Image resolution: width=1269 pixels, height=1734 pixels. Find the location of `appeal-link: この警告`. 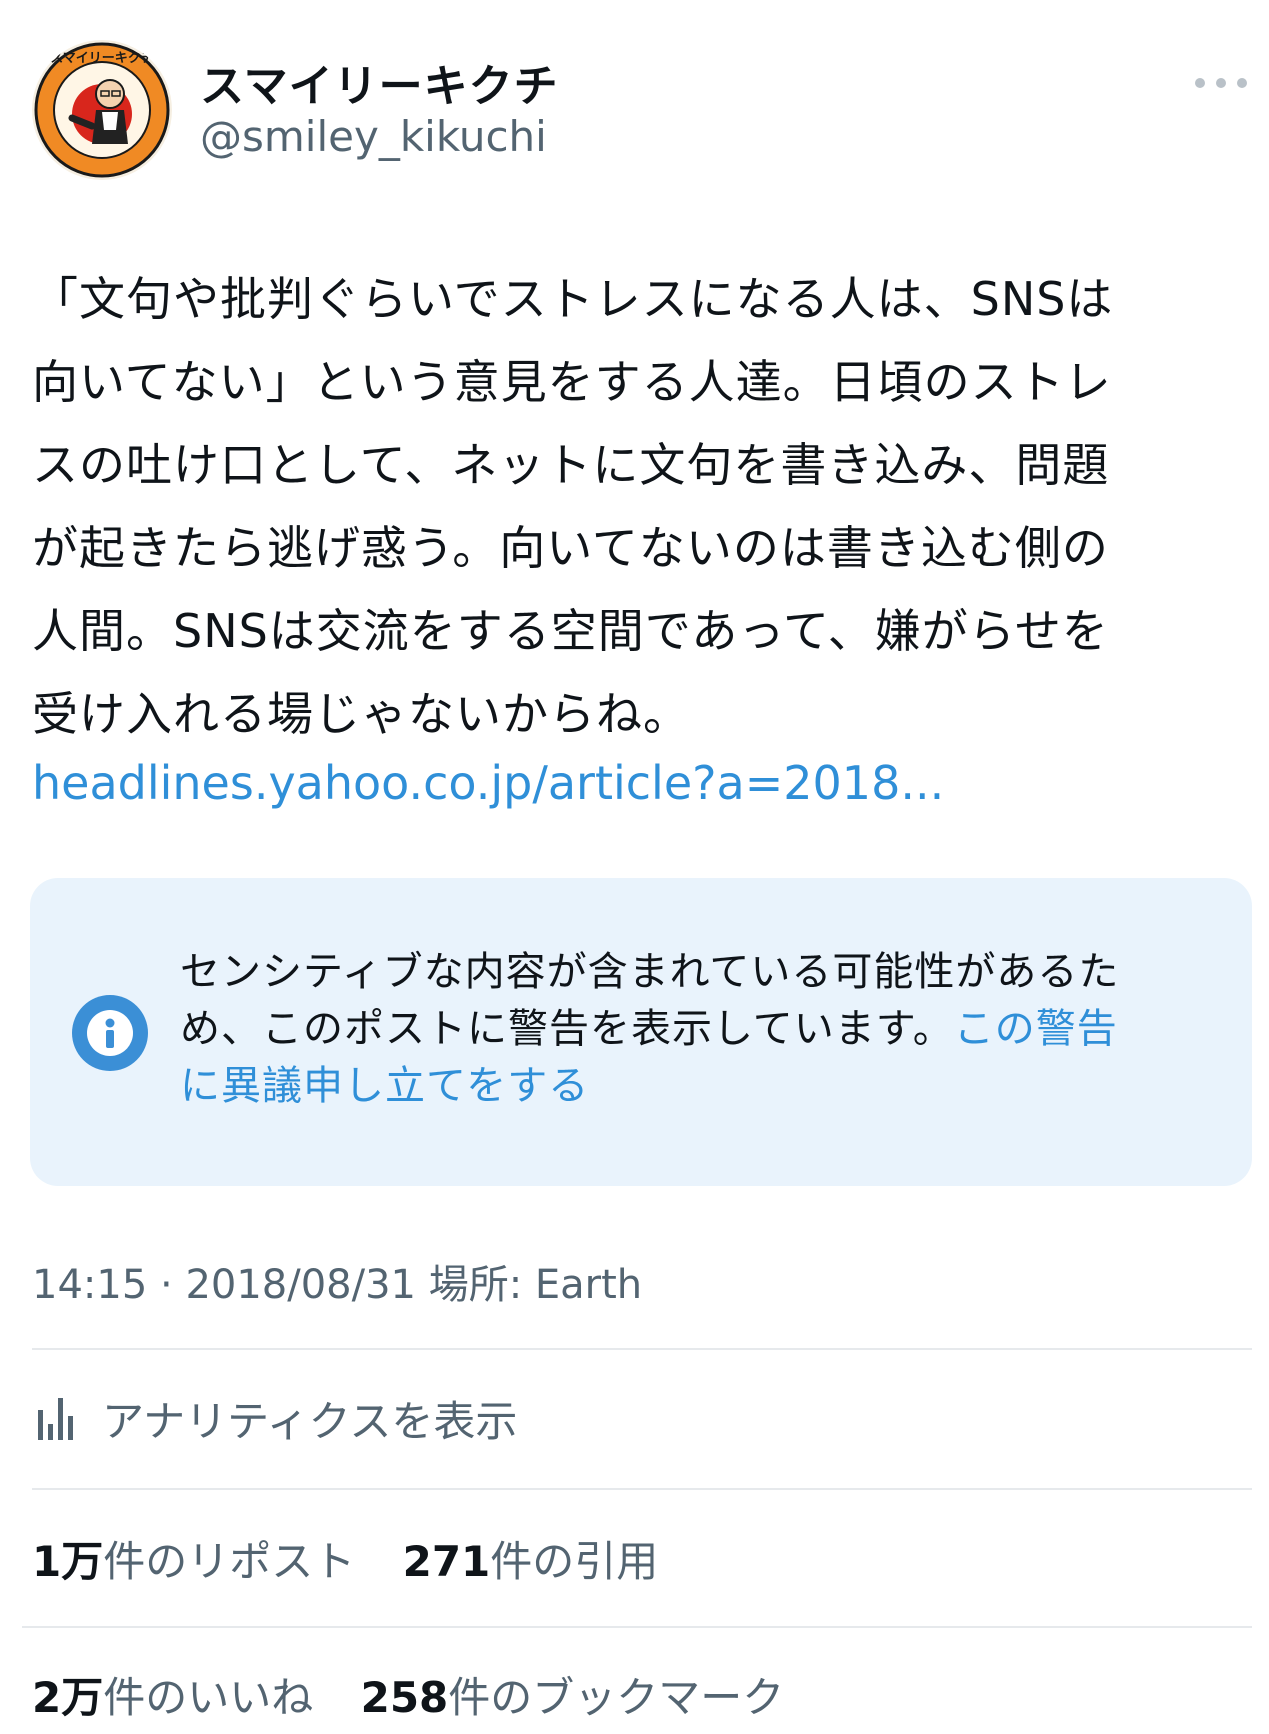

appeal-link: この警告 is located at coordinates (1036, 1029).